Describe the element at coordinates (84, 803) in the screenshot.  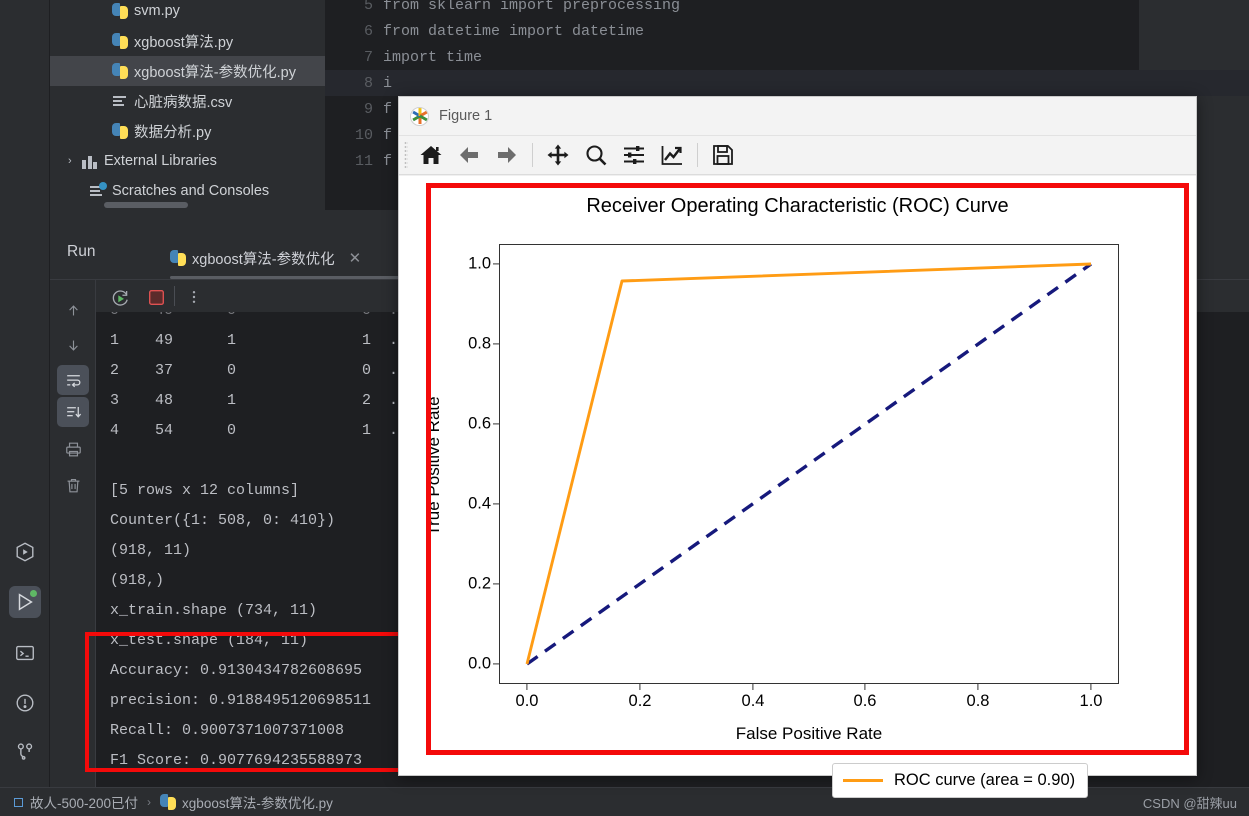
I see `breadcrumb-project-label: 故人-500-200已付` at that location.